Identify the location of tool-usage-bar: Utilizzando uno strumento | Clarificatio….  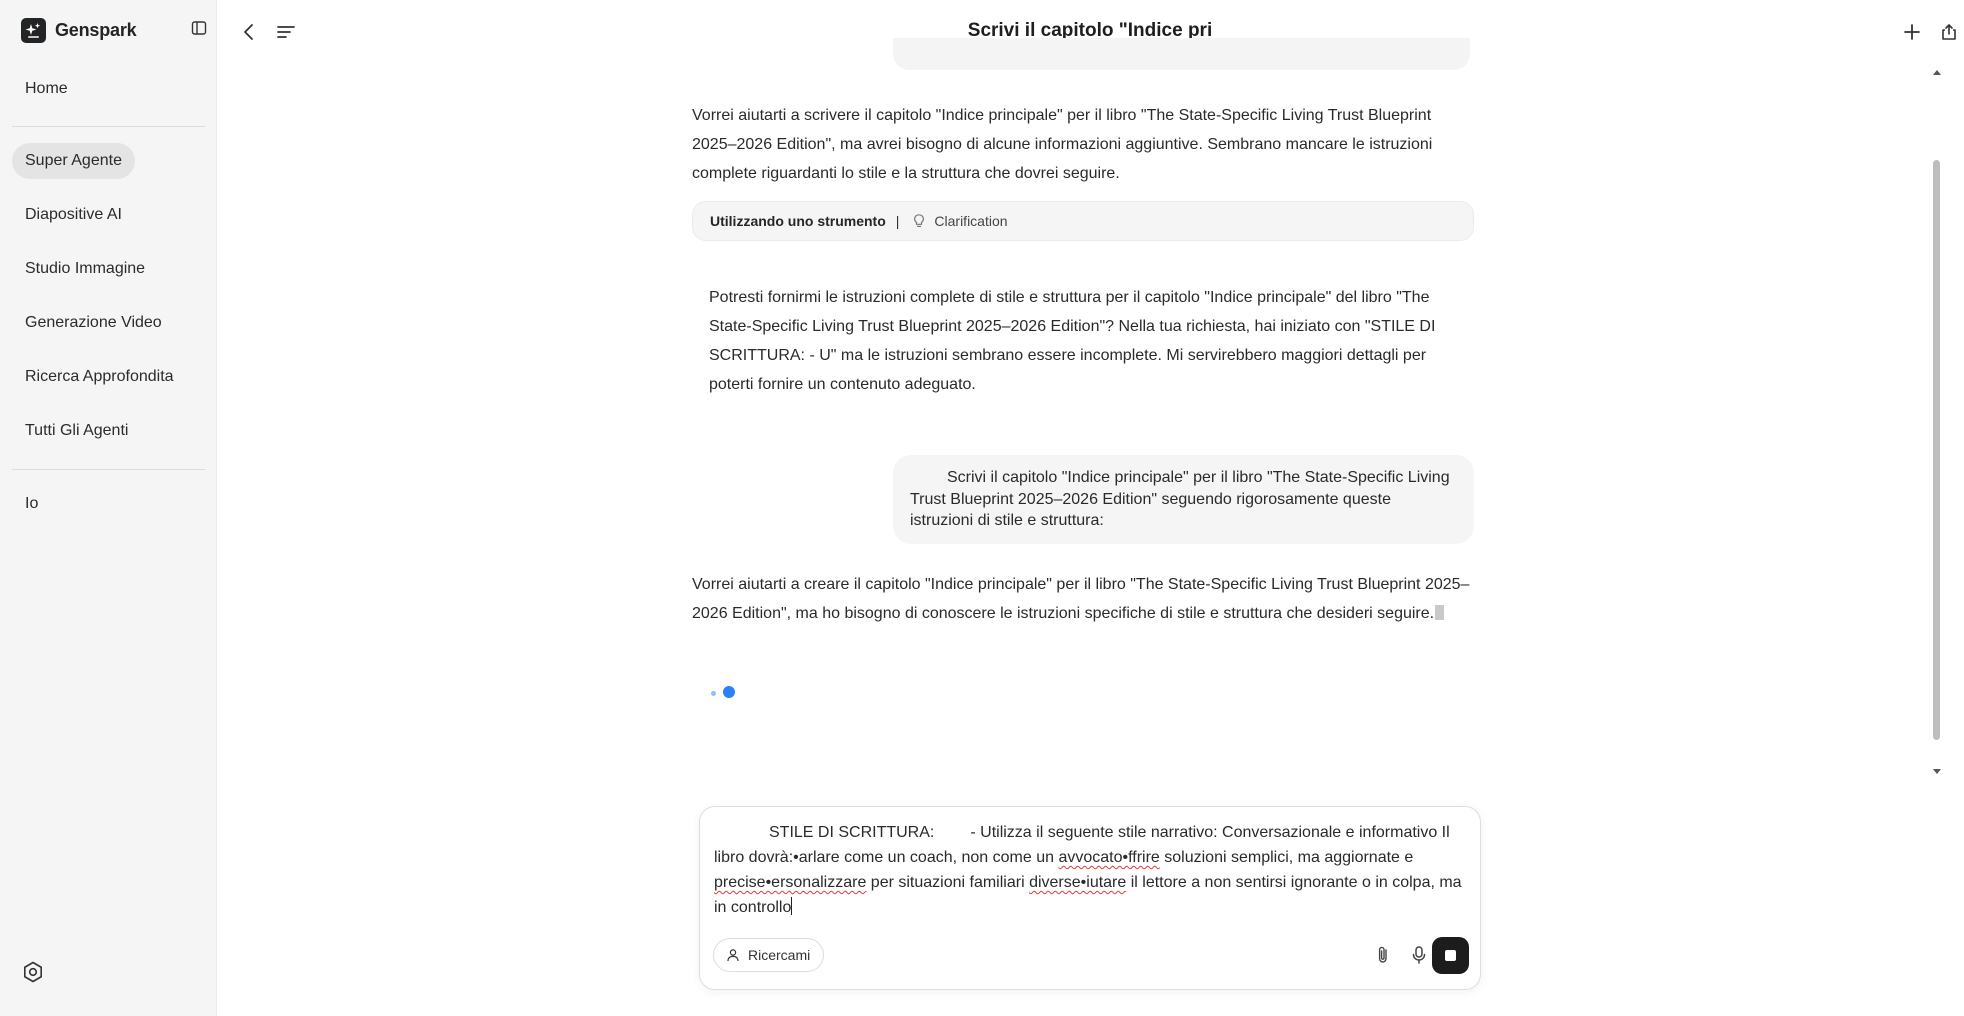
(1083, 221).